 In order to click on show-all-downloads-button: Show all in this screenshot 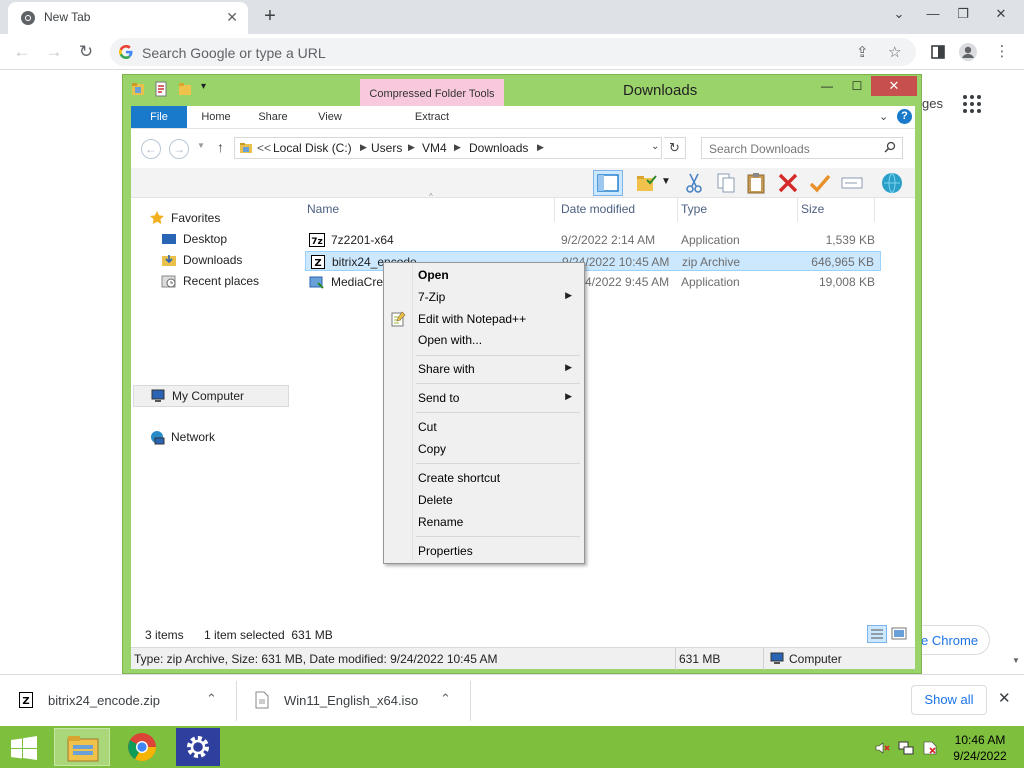, I will do `click(949, 700)`.